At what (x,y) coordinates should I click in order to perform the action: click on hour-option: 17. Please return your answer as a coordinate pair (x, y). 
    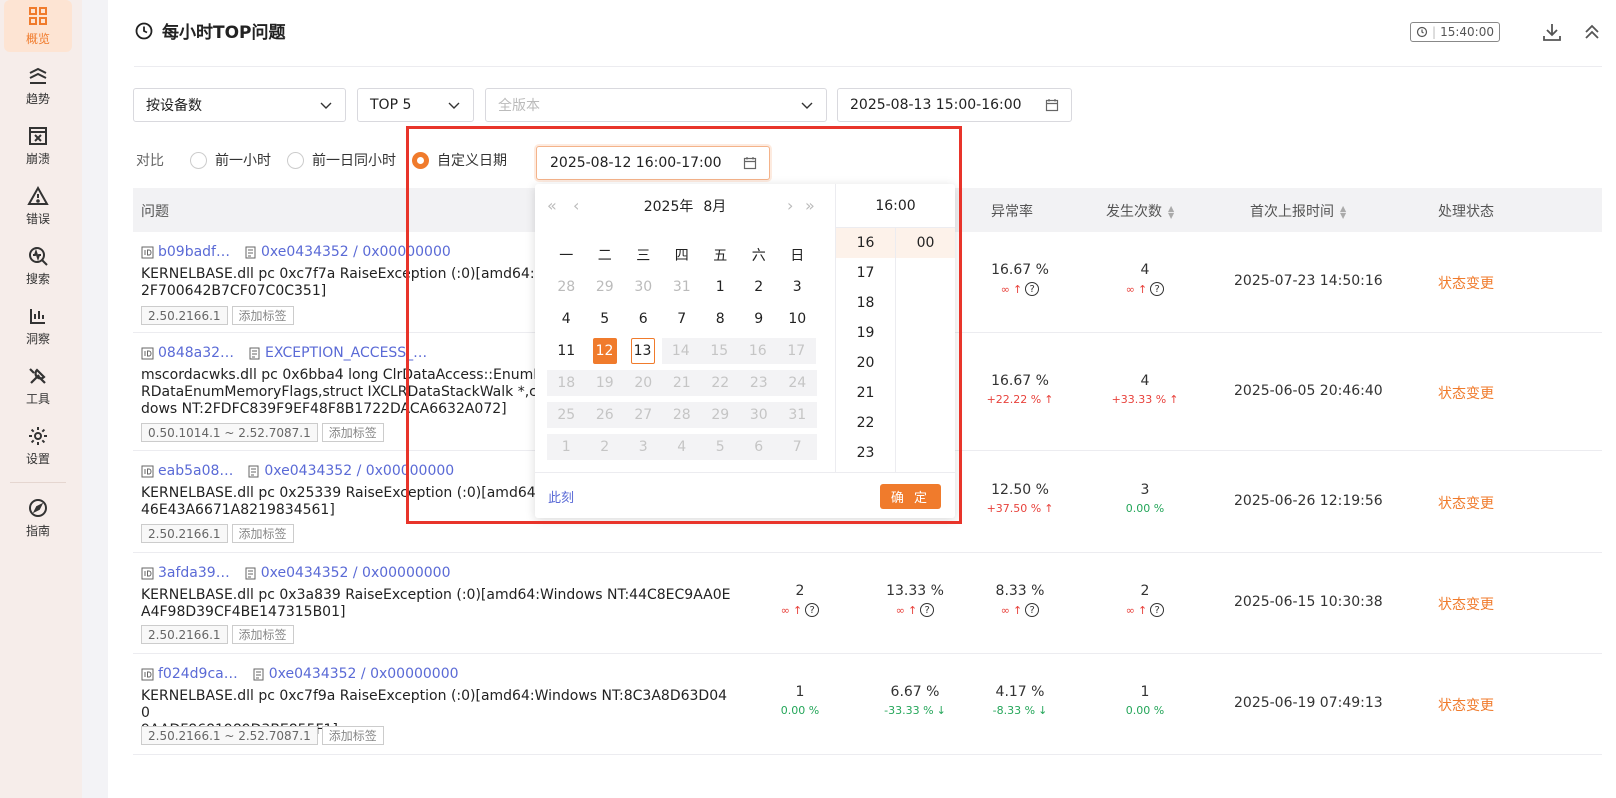
    Looking at the image, I should click on (865, 273).